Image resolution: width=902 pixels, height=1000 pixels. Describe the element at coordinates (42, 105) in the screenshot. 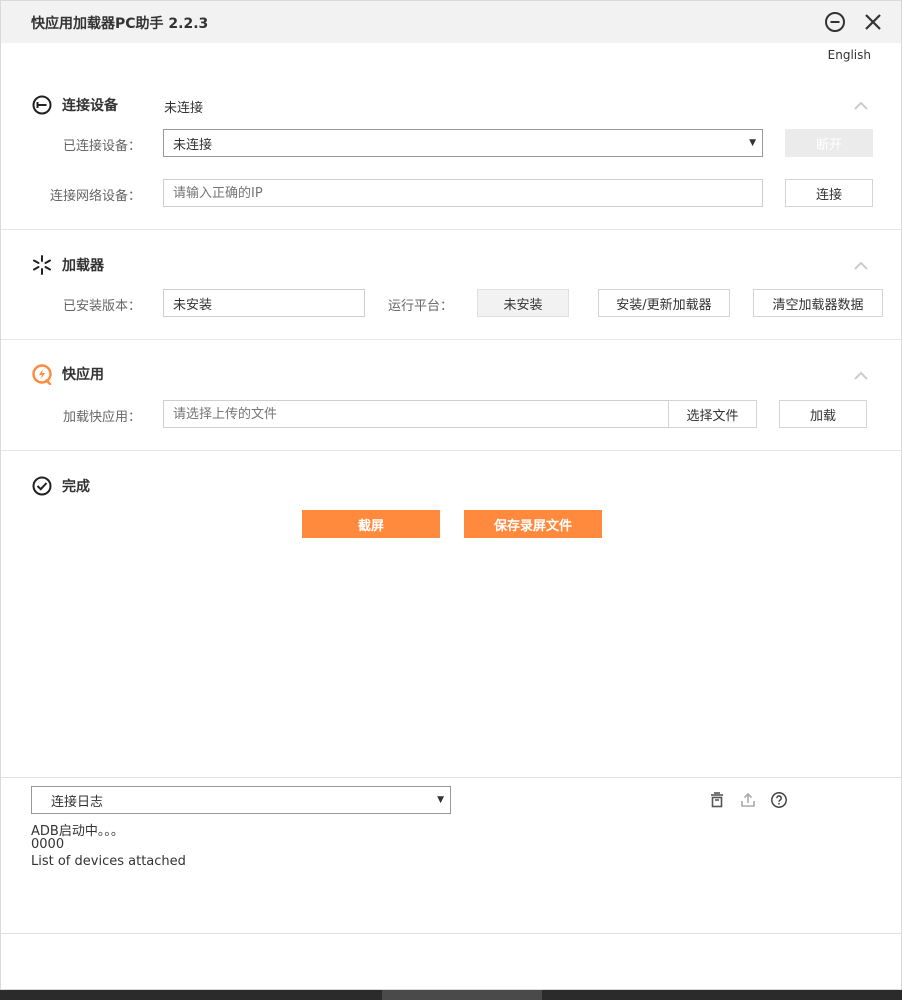

I see `plug-circle-icon` at that location.